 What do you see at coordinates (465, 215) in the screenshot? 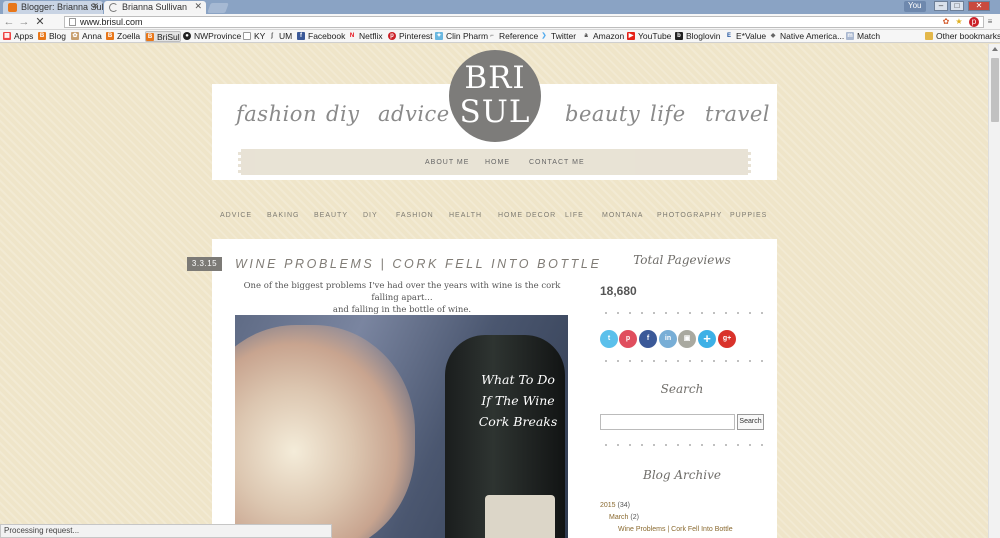
I see `category-link-health: HEALTH` at bounding box center [465, 215].